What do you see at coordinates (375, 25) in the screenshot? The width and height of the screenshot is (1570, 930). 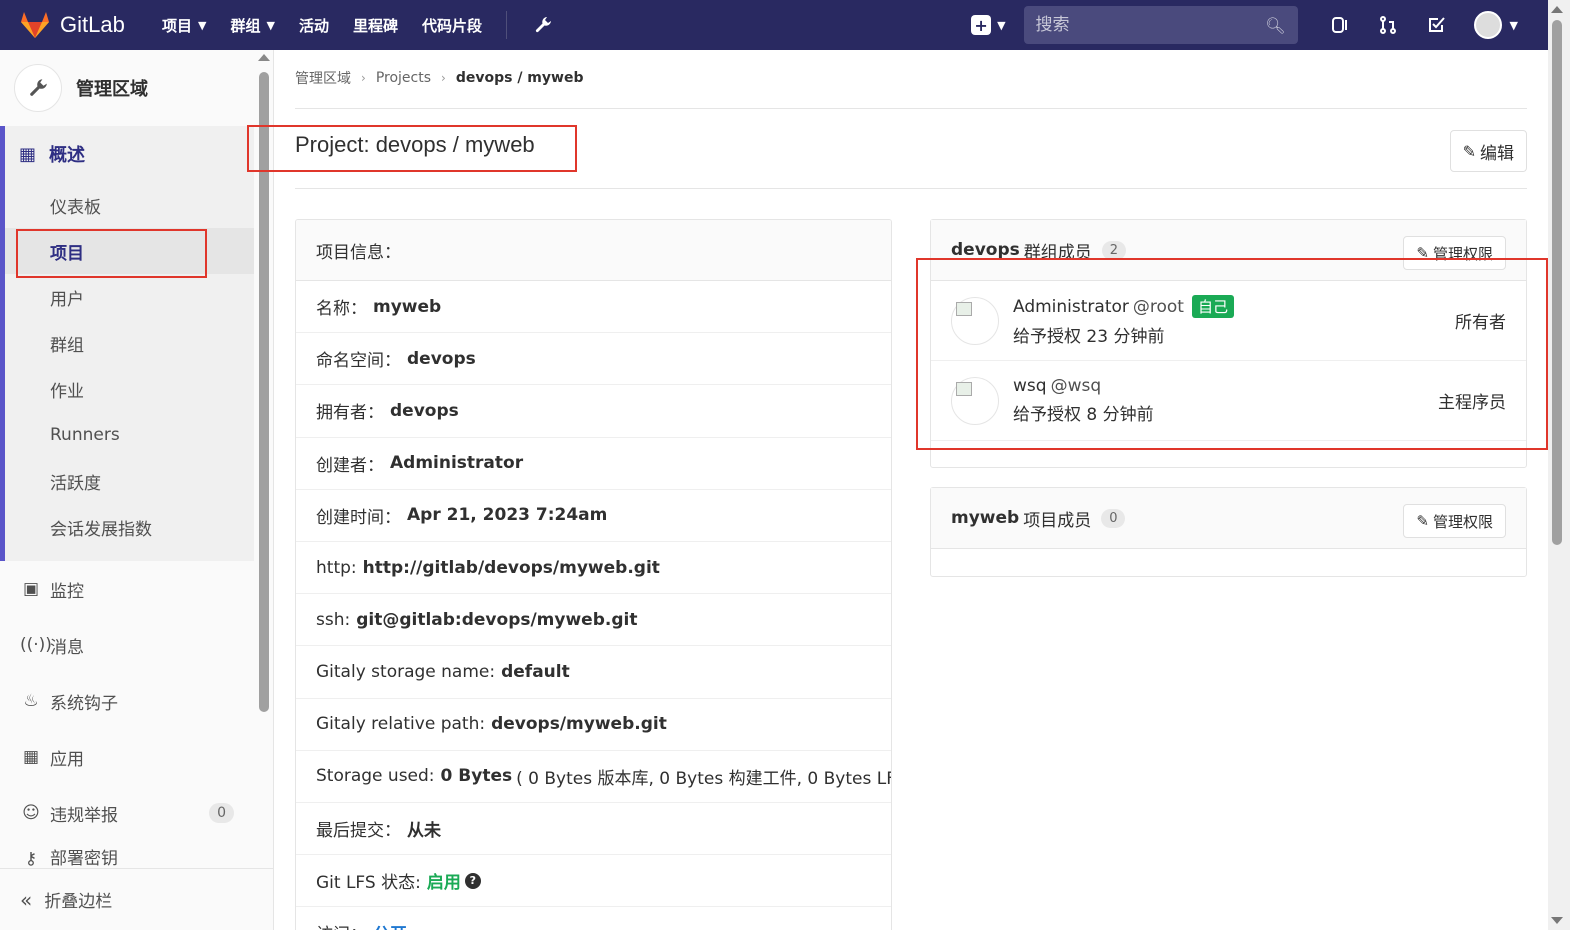 I see `nav-milestones: 里程碑` at bounding box center [375, 25].